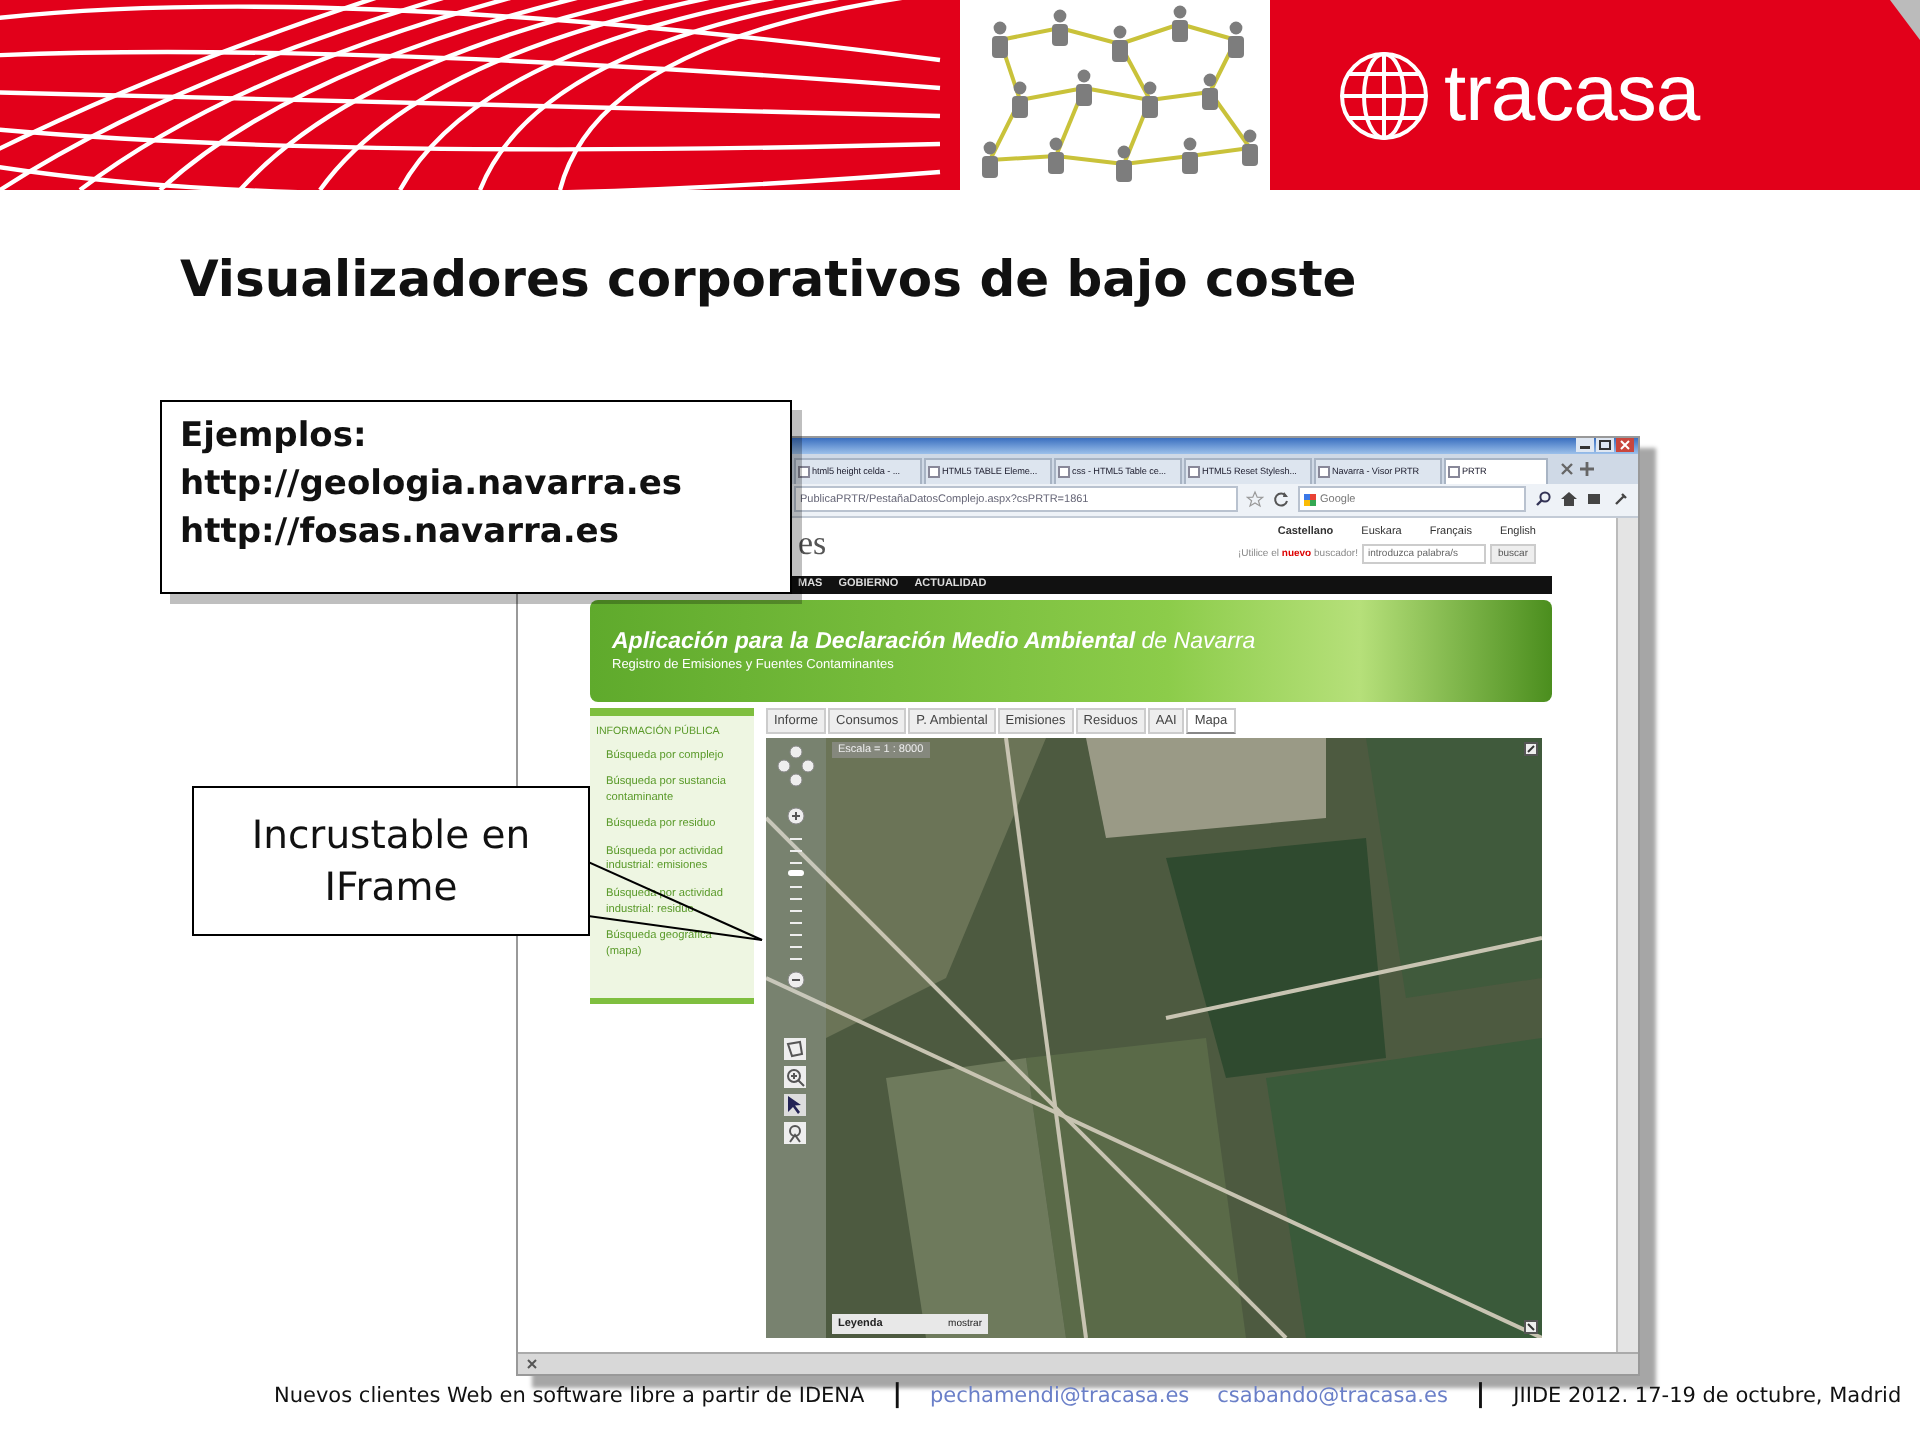  Describe the element at coordinates (1707, 1395) in the screenshot. I see `event-text: JIIDE 2012. 17-19 de octubre, Madrid` at that location.